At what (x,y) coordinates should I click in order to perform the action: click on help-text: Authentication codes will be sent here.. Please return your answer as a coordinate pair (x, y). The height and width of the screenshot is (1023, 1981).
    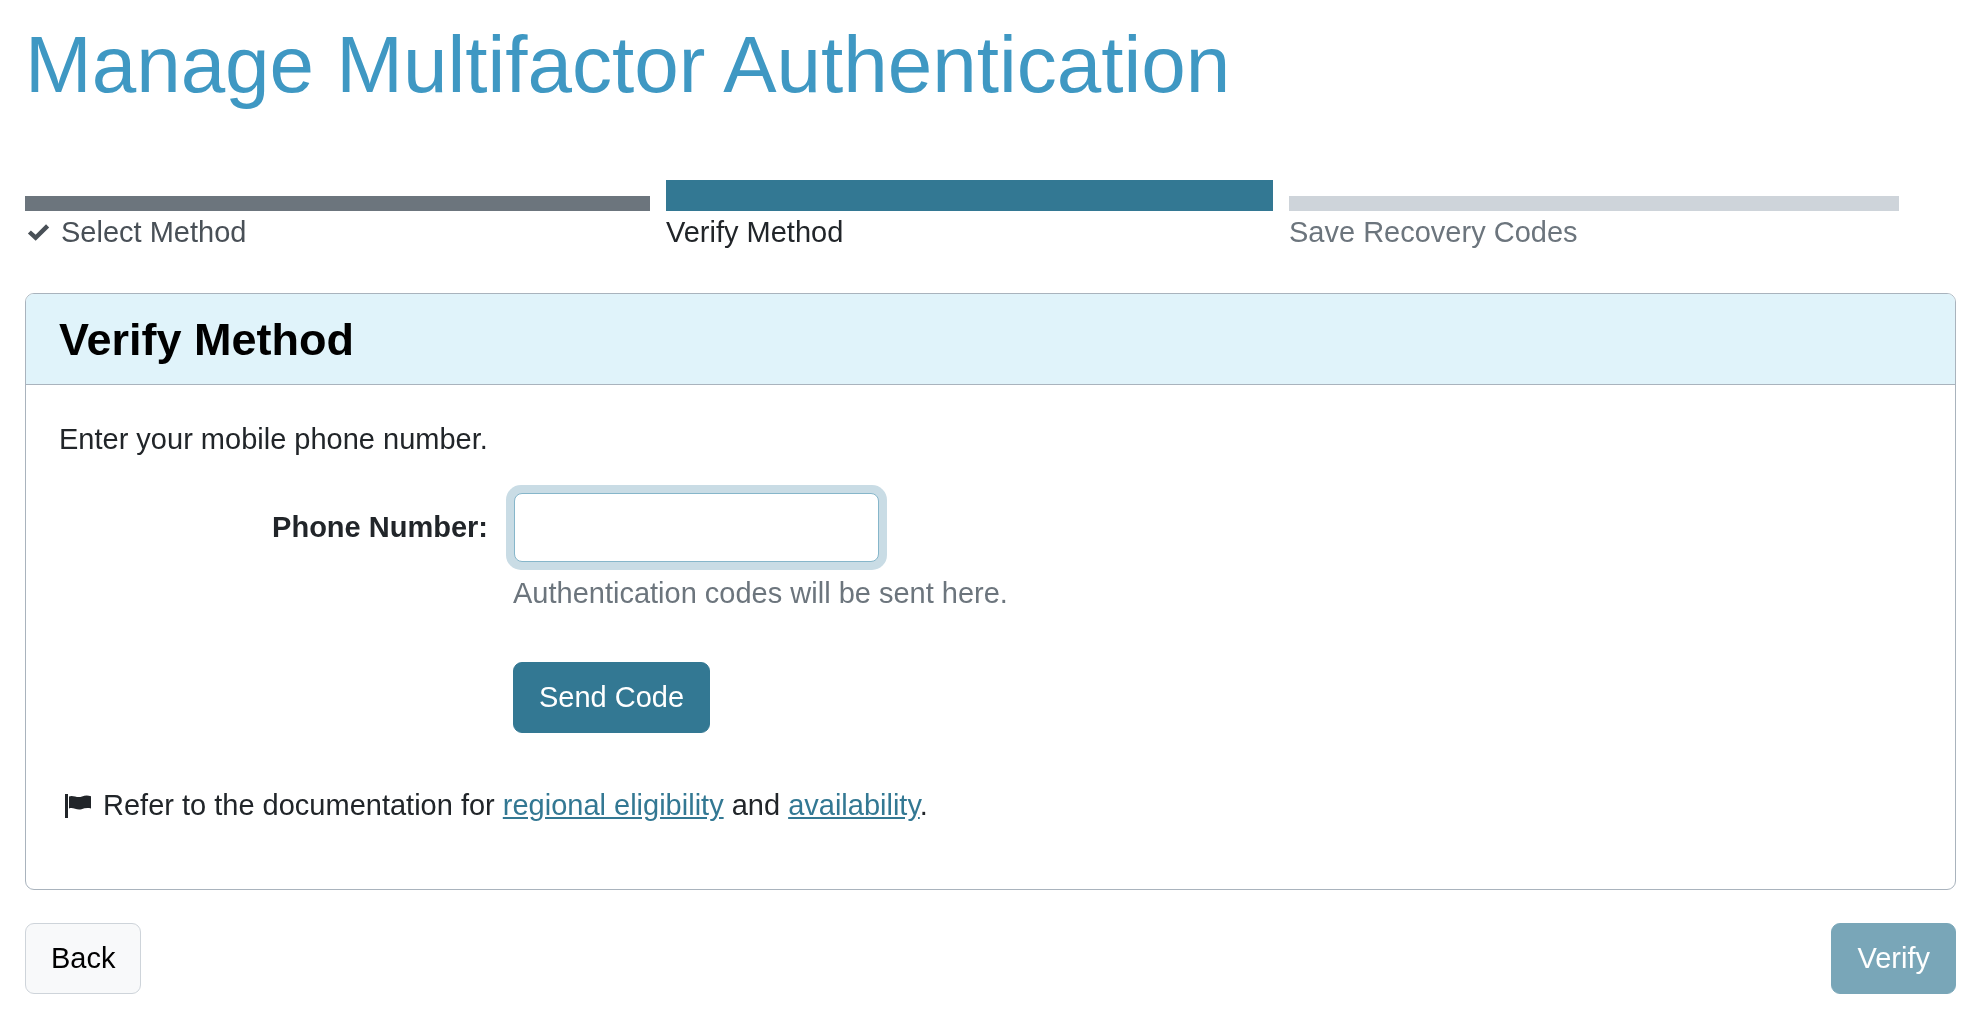
    Looking at the image, I should click on (760, 593).